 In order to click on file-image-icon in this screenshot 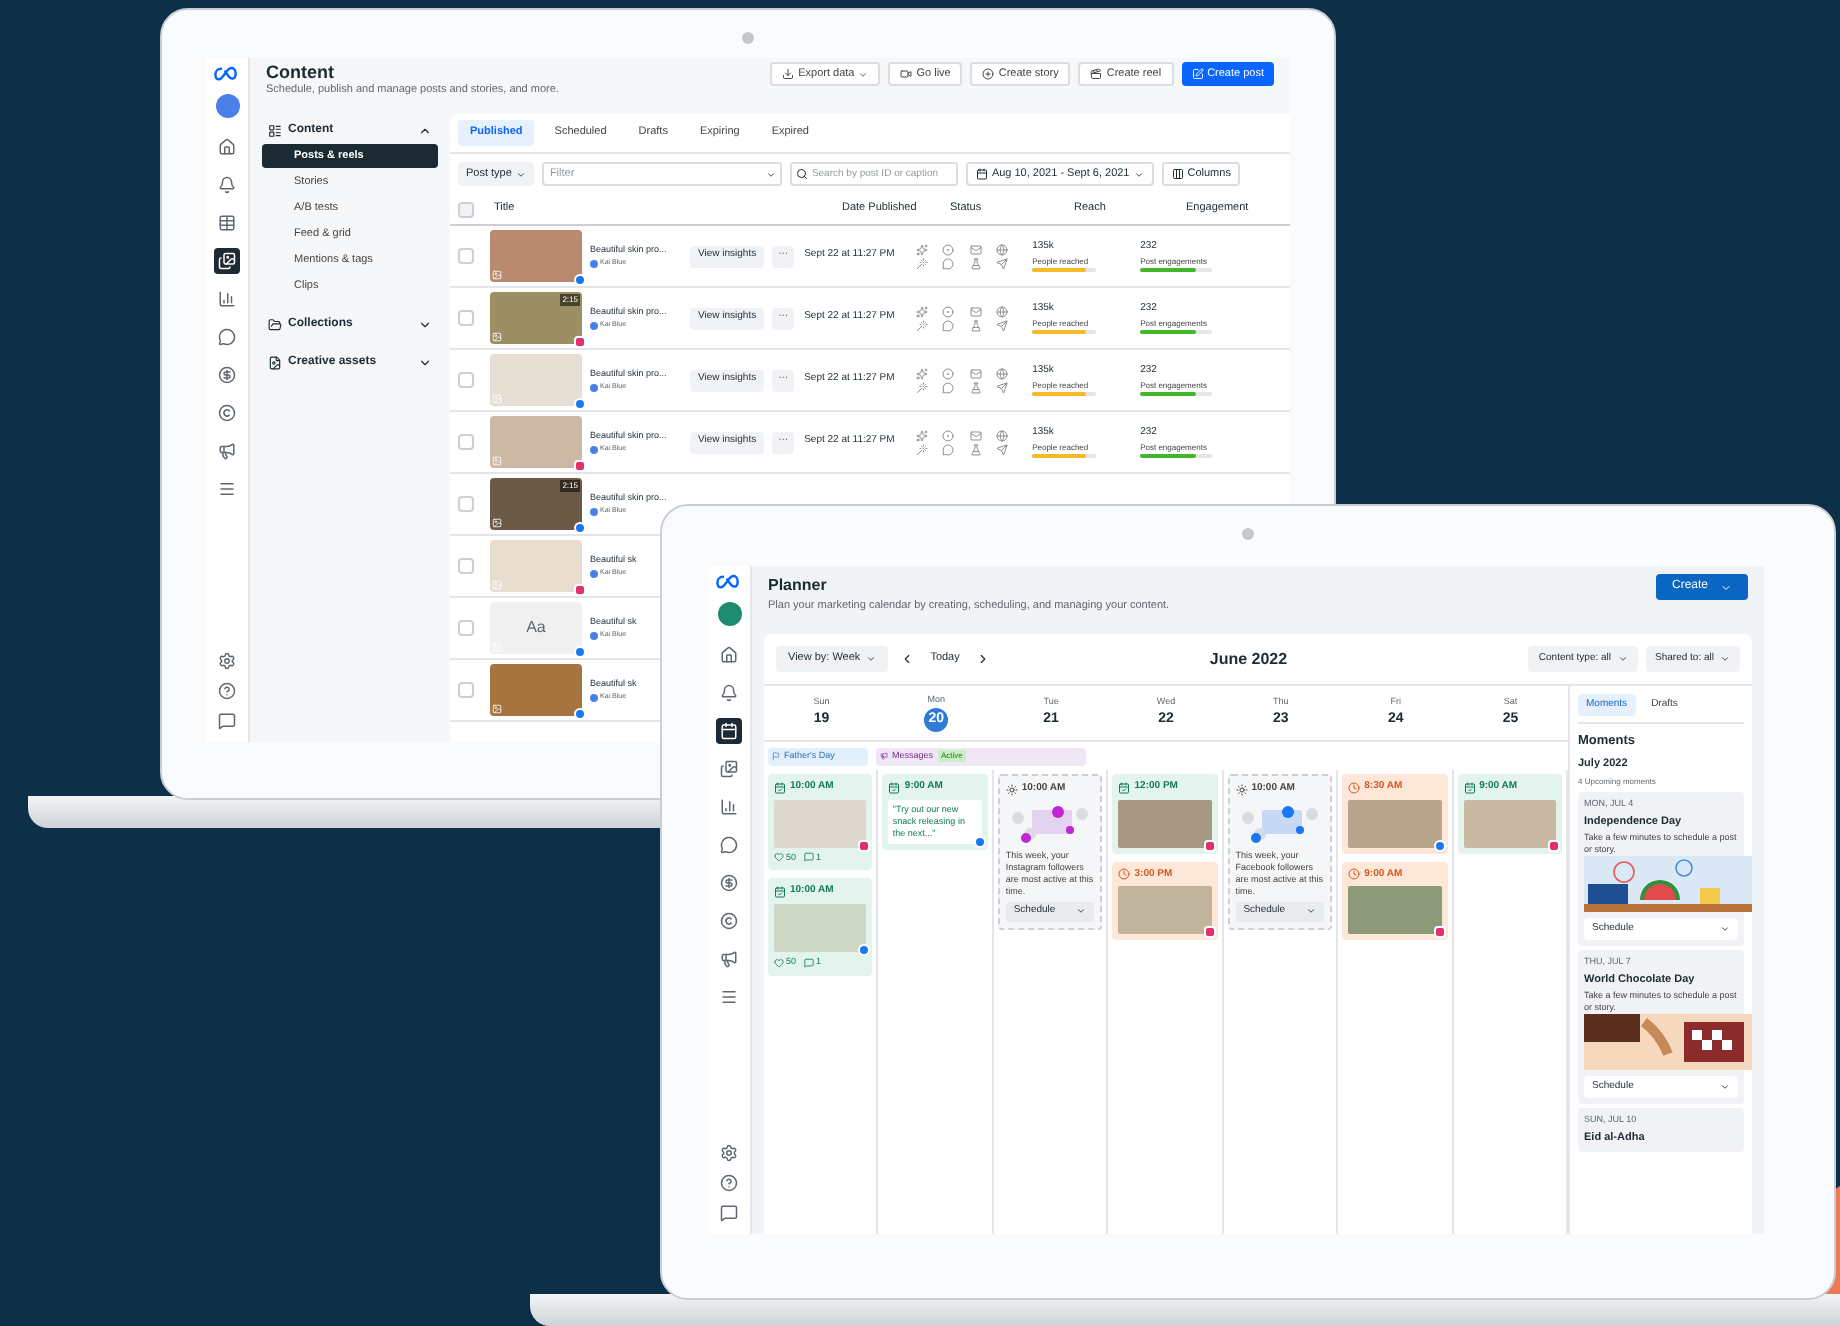, I will do `click(275, 362)`.